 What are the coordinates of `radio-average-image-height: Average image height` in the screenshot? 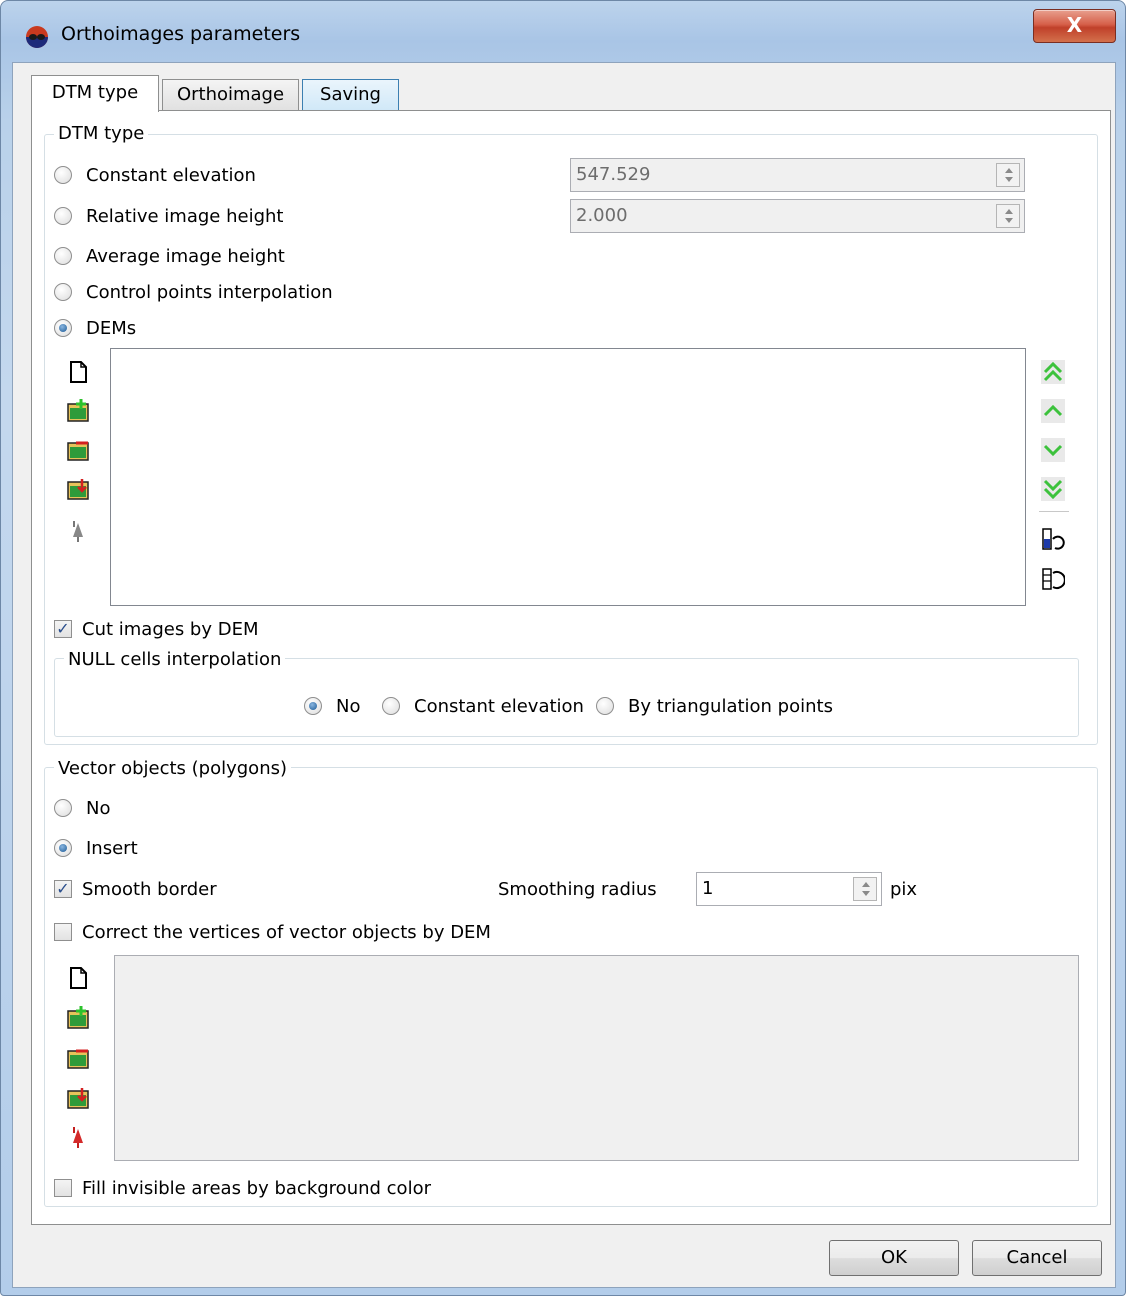 It's located at (169, 256).